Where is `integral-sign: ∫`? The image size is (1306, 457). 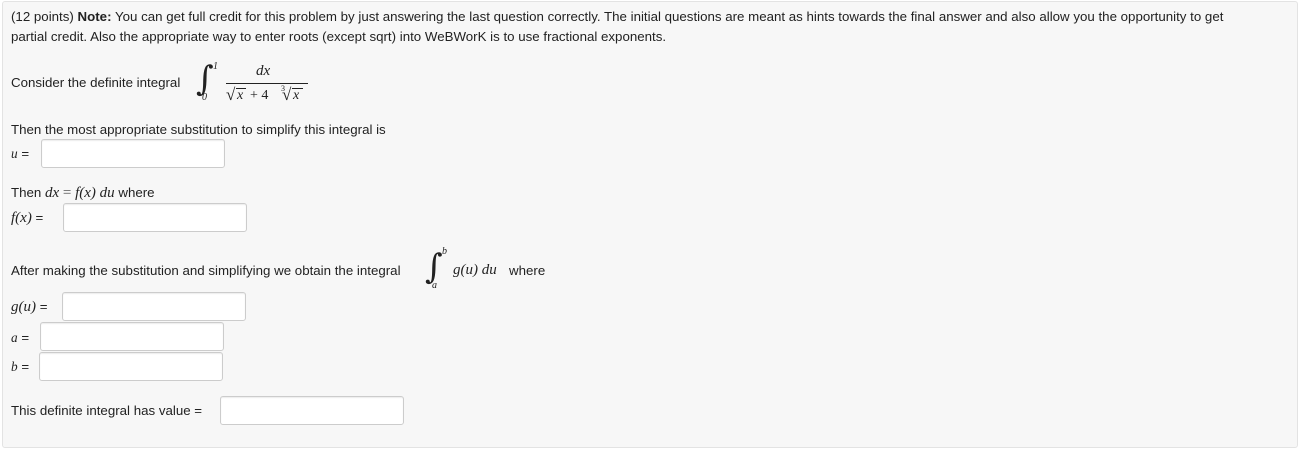 integral-sign: ∫ is located at coordinates (205, 79).